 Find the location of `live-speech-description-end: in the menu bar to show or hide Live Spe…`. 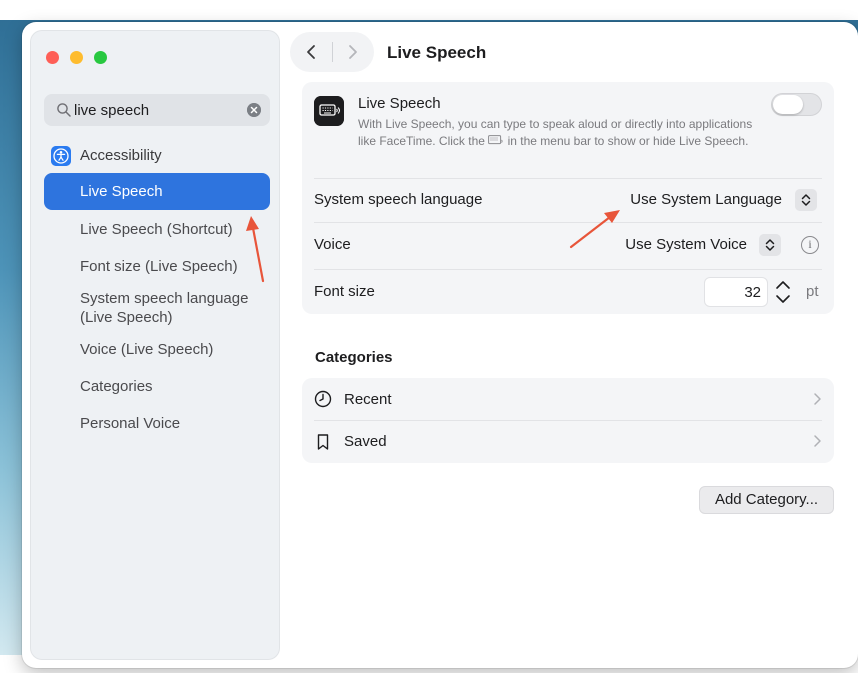

live-speech-description-end: in the menu bar to show or hide Live Spe… is located at coordinates (628, 141).